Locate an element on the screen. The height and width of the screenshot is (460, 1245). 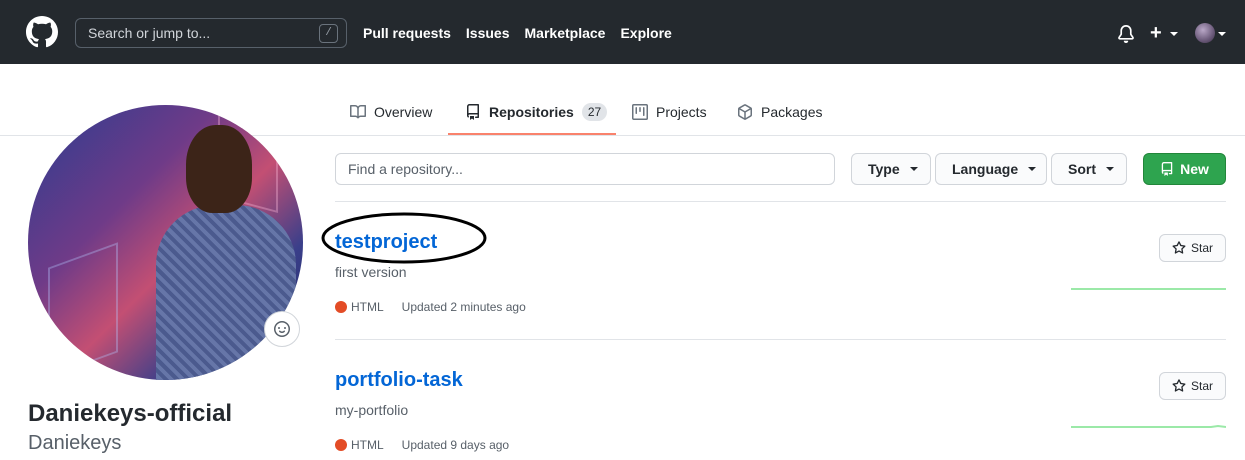
smiley-icon is located at coordinates (282, 329).